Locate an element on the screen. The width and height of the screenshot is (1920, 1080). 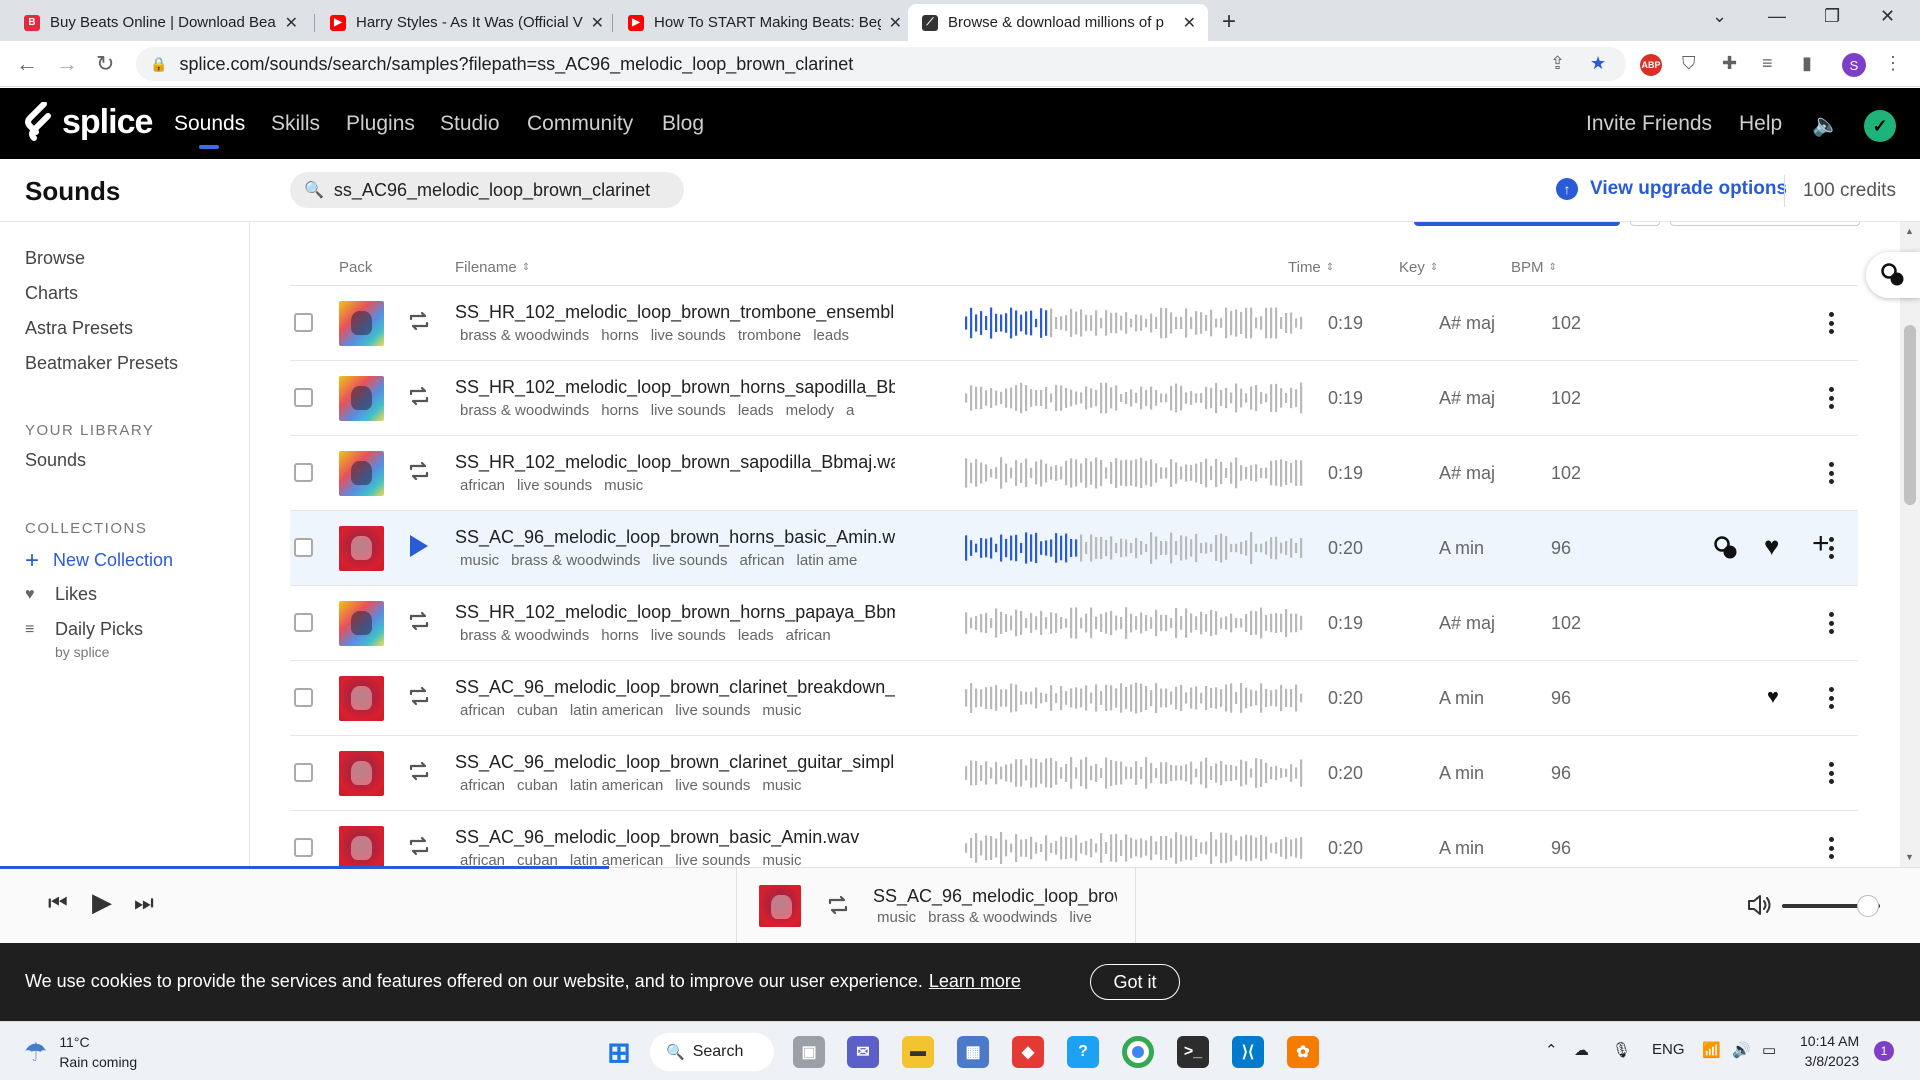
volume-icon is located at coordinates (1760, 905).